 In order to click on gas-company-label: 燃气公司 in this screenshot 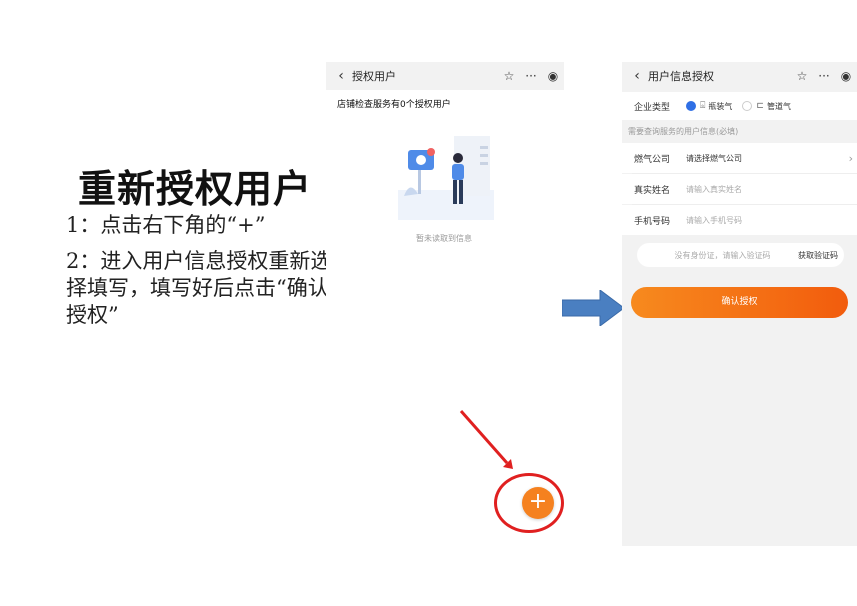, I will do `click(652, 159)`.